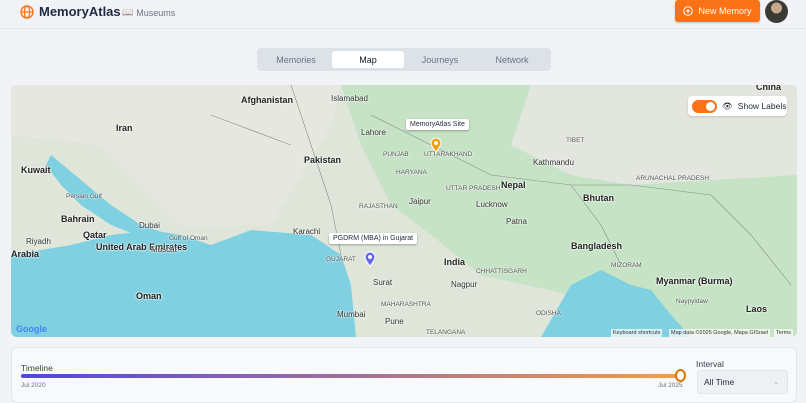  I want to click on map-place-label: UTTAR PRADESH, so click(473, 188).